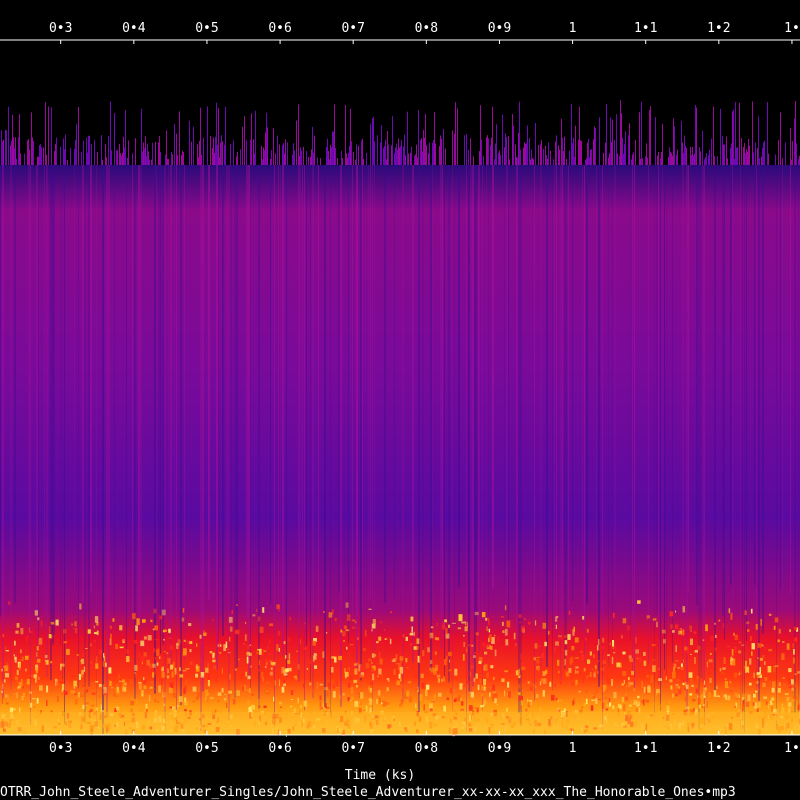 This screenshot has width=800, height=800. I want to click on top-tick-label-6: 0•9, so click(499, 28).